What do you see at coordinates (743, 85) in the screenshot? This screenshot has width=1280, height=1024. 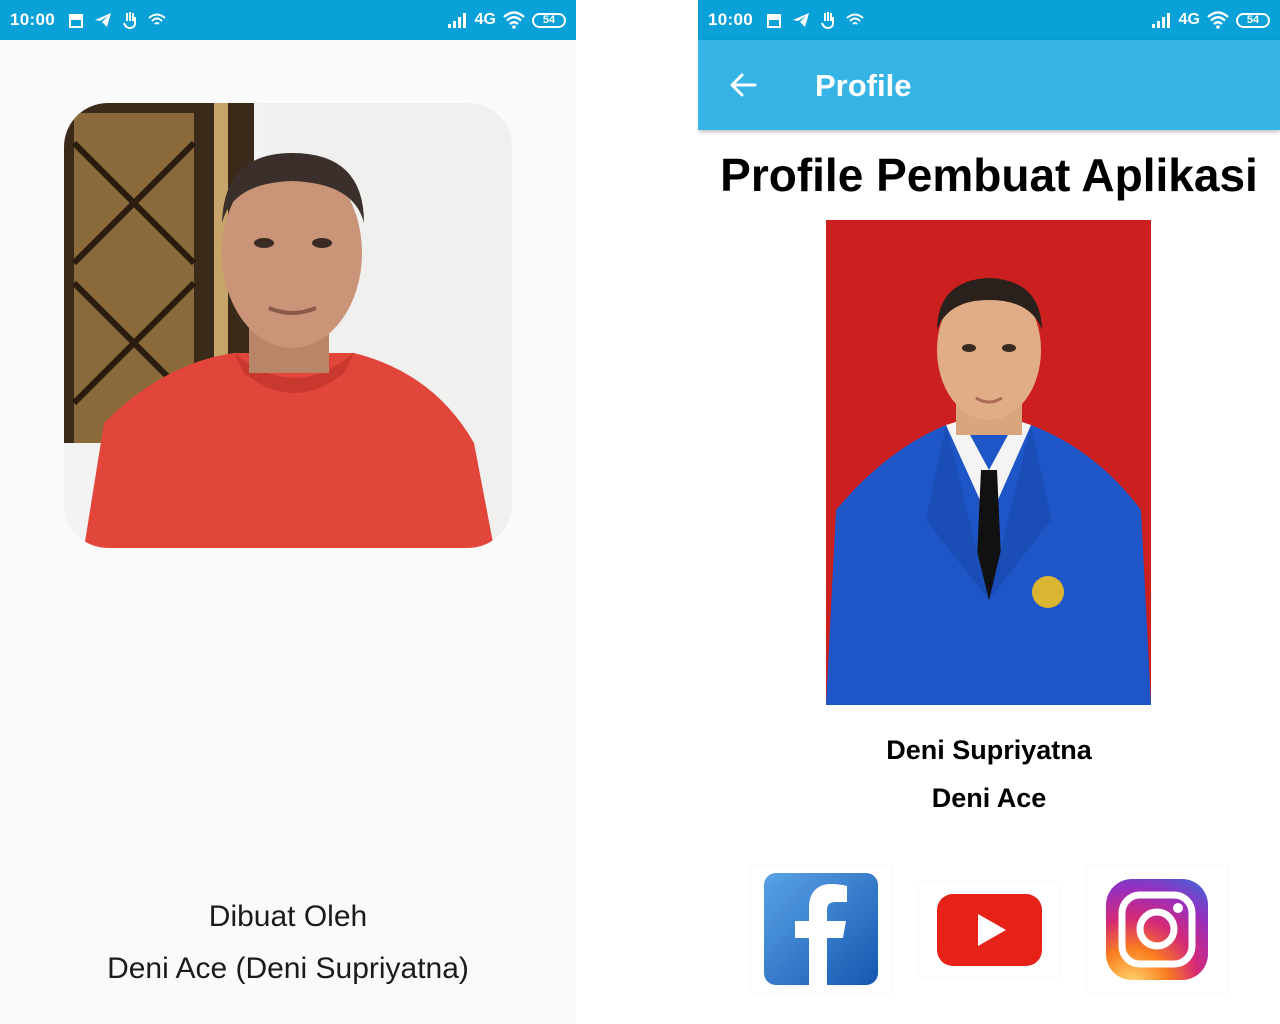 I see `back-arrow-icon` at bounding box center [743, 85].